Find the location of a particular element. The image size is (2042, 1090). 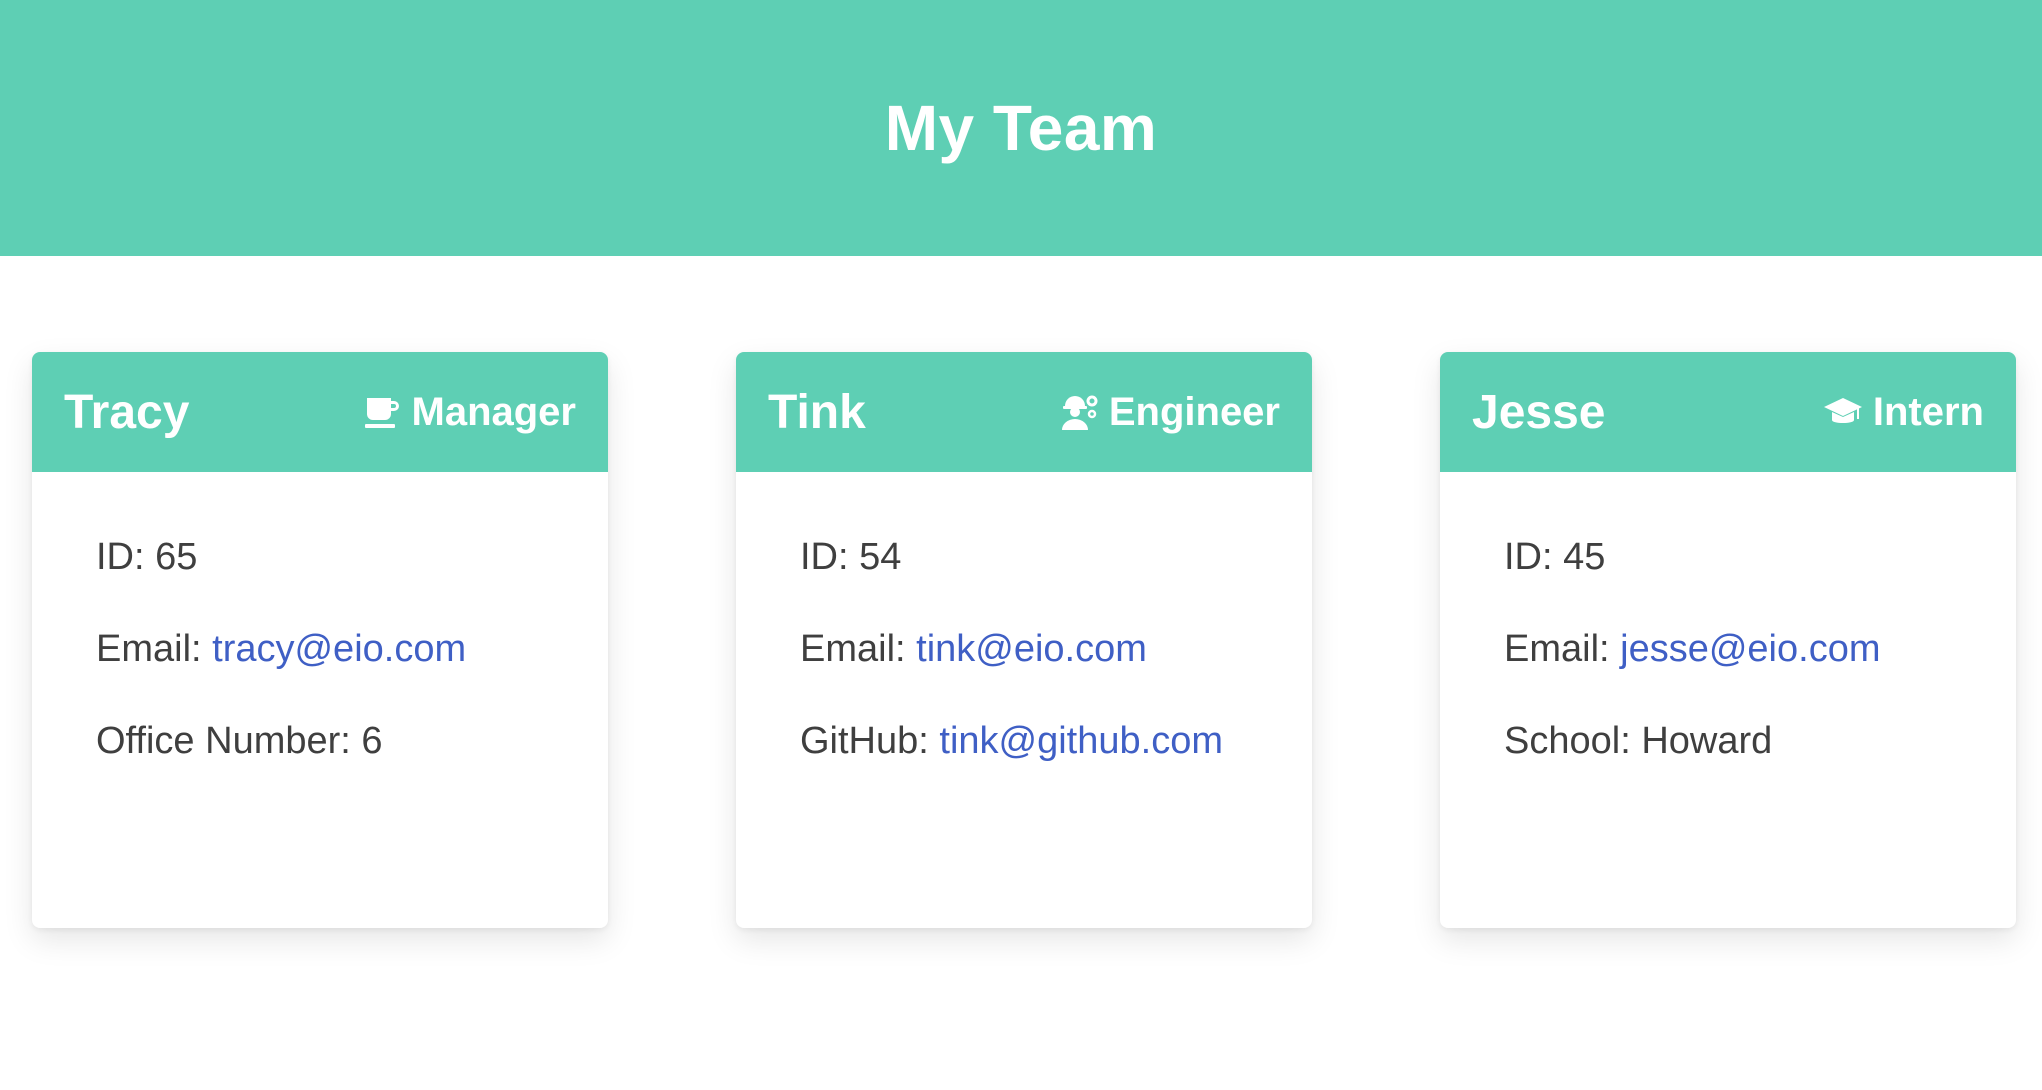

email-link: tracy@eio.com is located at coordinates (339, 649).